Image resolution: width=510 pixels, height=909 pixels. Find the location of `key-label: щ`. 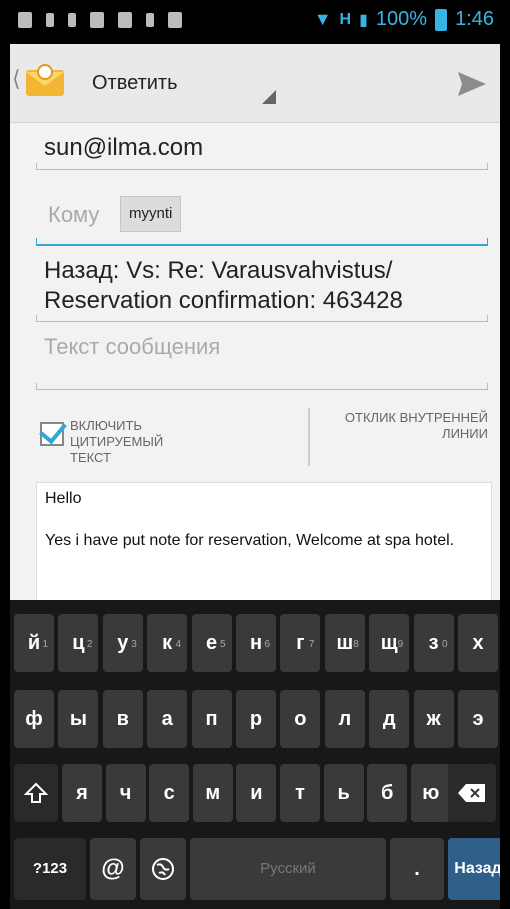

key-label: щ is located at coordinates (389, 643).